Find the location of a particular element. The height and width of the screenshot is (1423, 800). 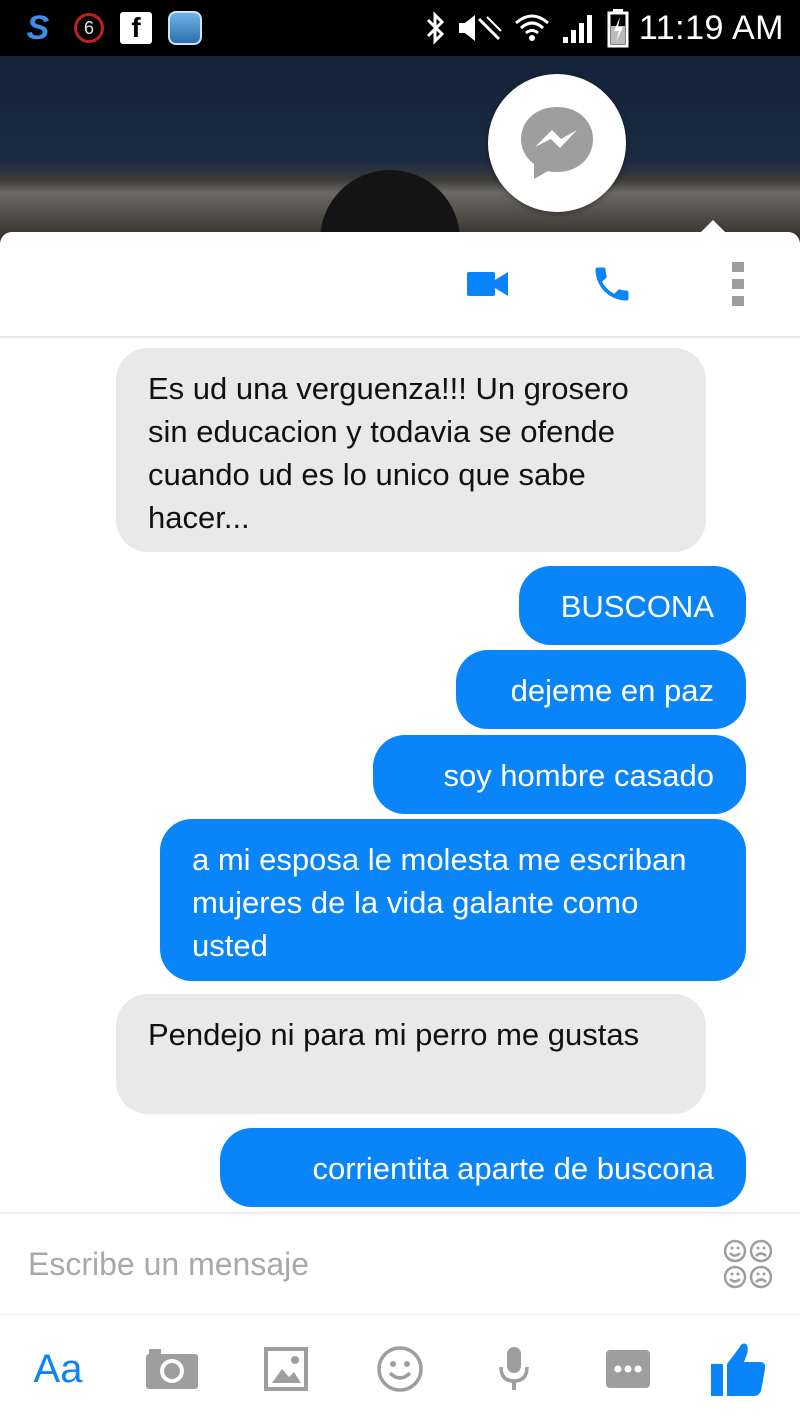

message-outgoing: soy hombre casado is located at coordinates (559, 774).